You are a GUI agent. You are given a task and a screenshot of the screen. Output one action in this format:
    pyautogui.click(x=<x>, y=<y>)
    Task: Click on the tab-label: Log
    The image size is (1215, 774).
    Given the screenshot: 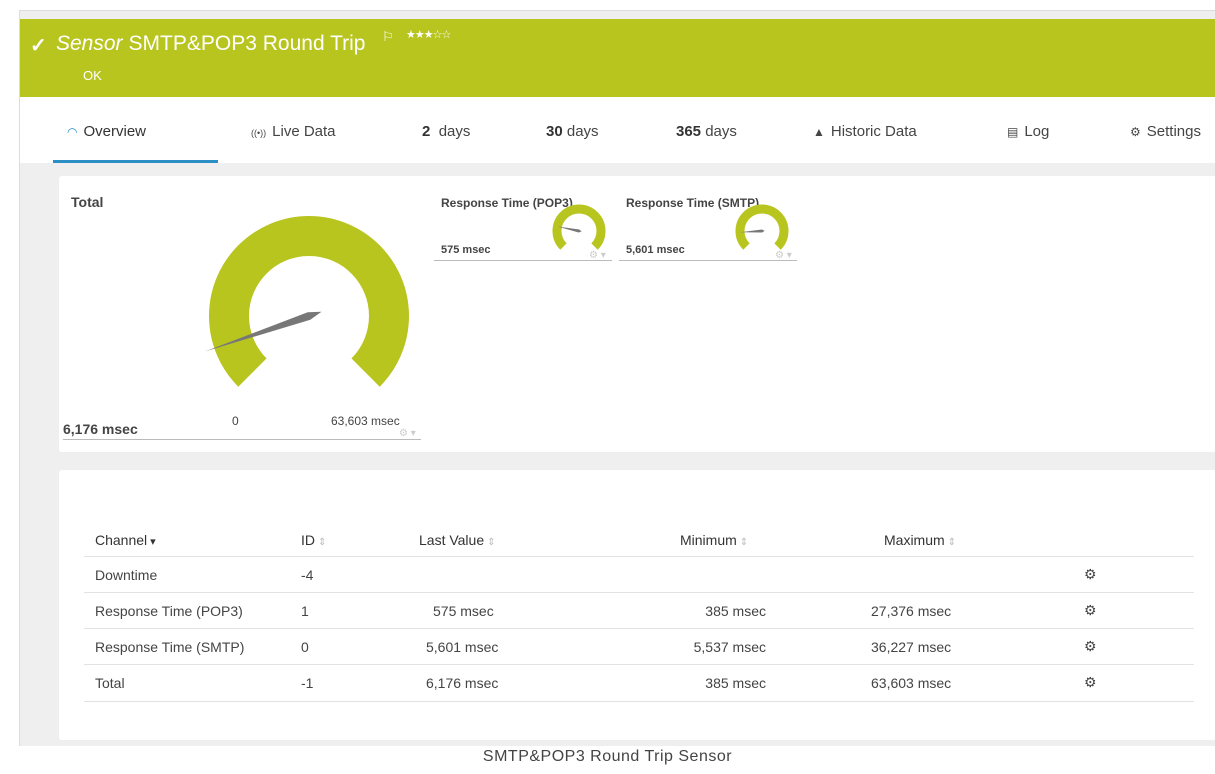 What is the action you would take?
    pyautogui.click(x=1037, y=131)
    